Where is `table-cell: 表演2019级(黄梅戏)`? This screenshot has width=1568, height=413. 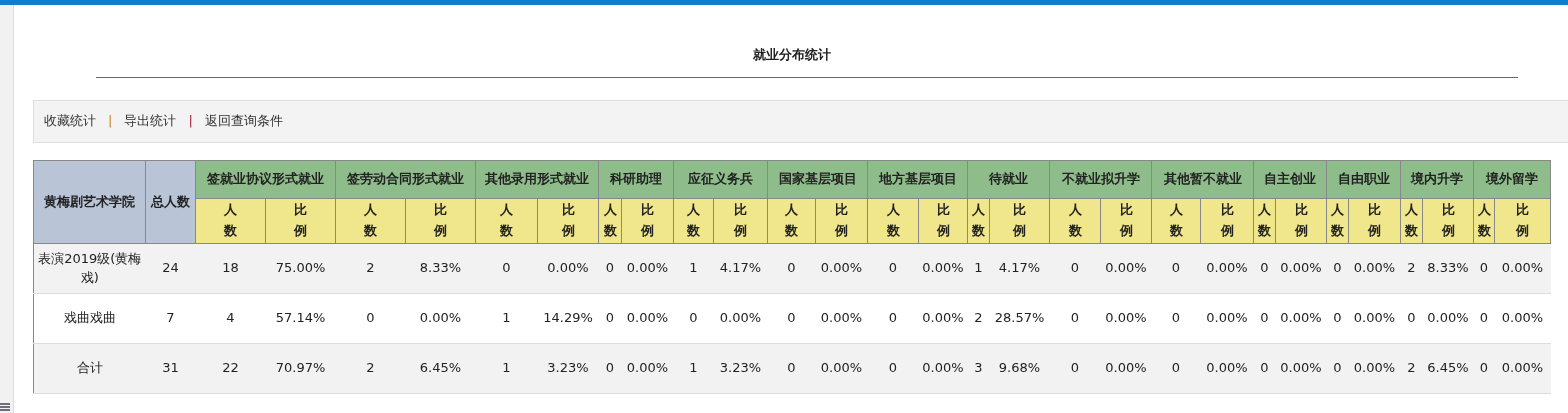
table-cell: 表演2019级(黄梅戏) is located at coordinates (89, 268).